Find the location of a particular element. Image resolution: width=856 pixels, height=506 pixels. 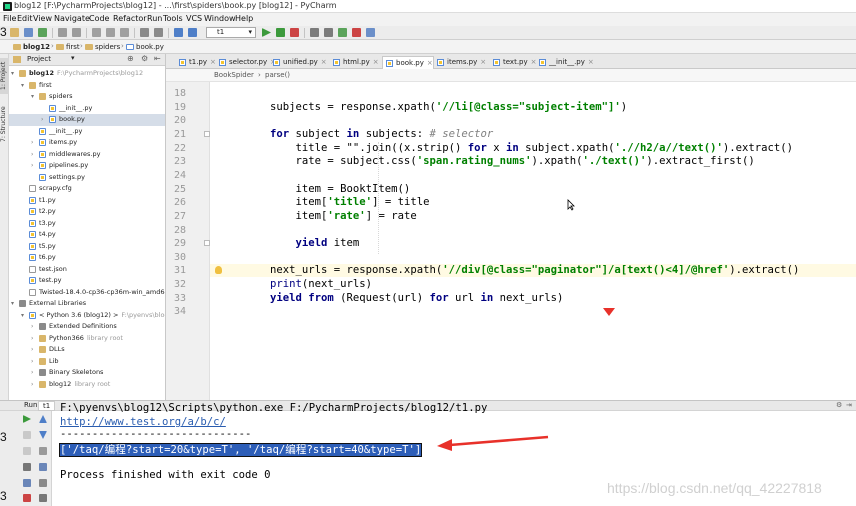

crumb-first: first is located at coordinates (67, 47).